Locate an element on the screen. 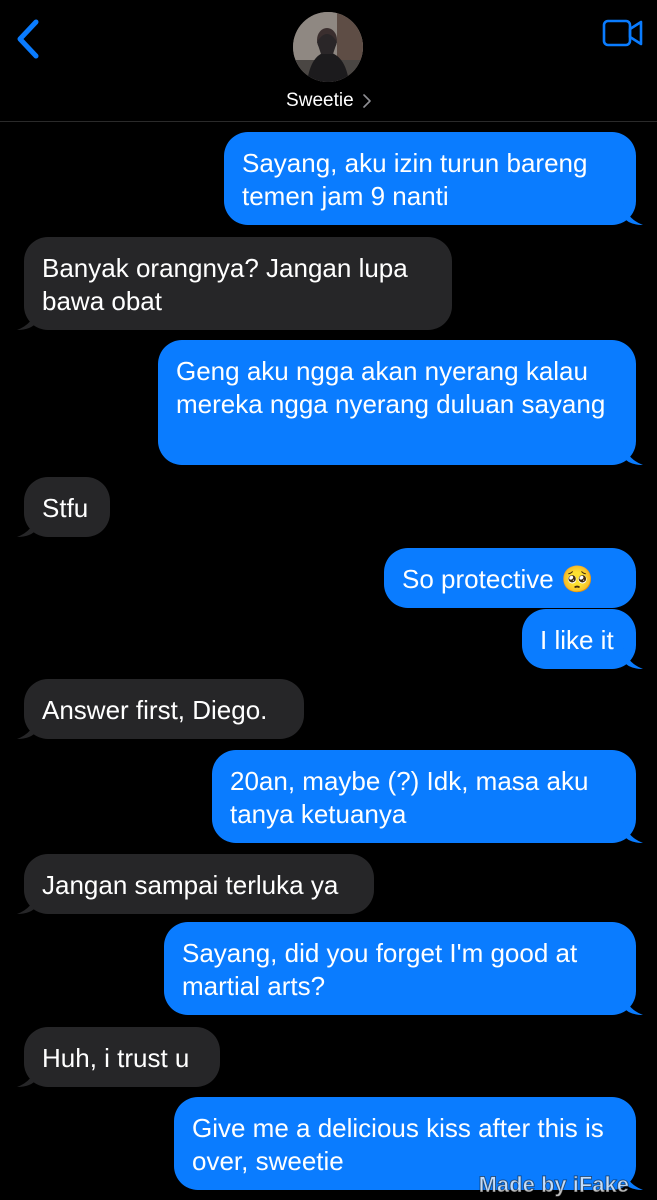 Image resolution: width=657 pixels, height=1200 pixels. message-bubble-sent: So protective 🥺 is located at coordinates (510, 578).